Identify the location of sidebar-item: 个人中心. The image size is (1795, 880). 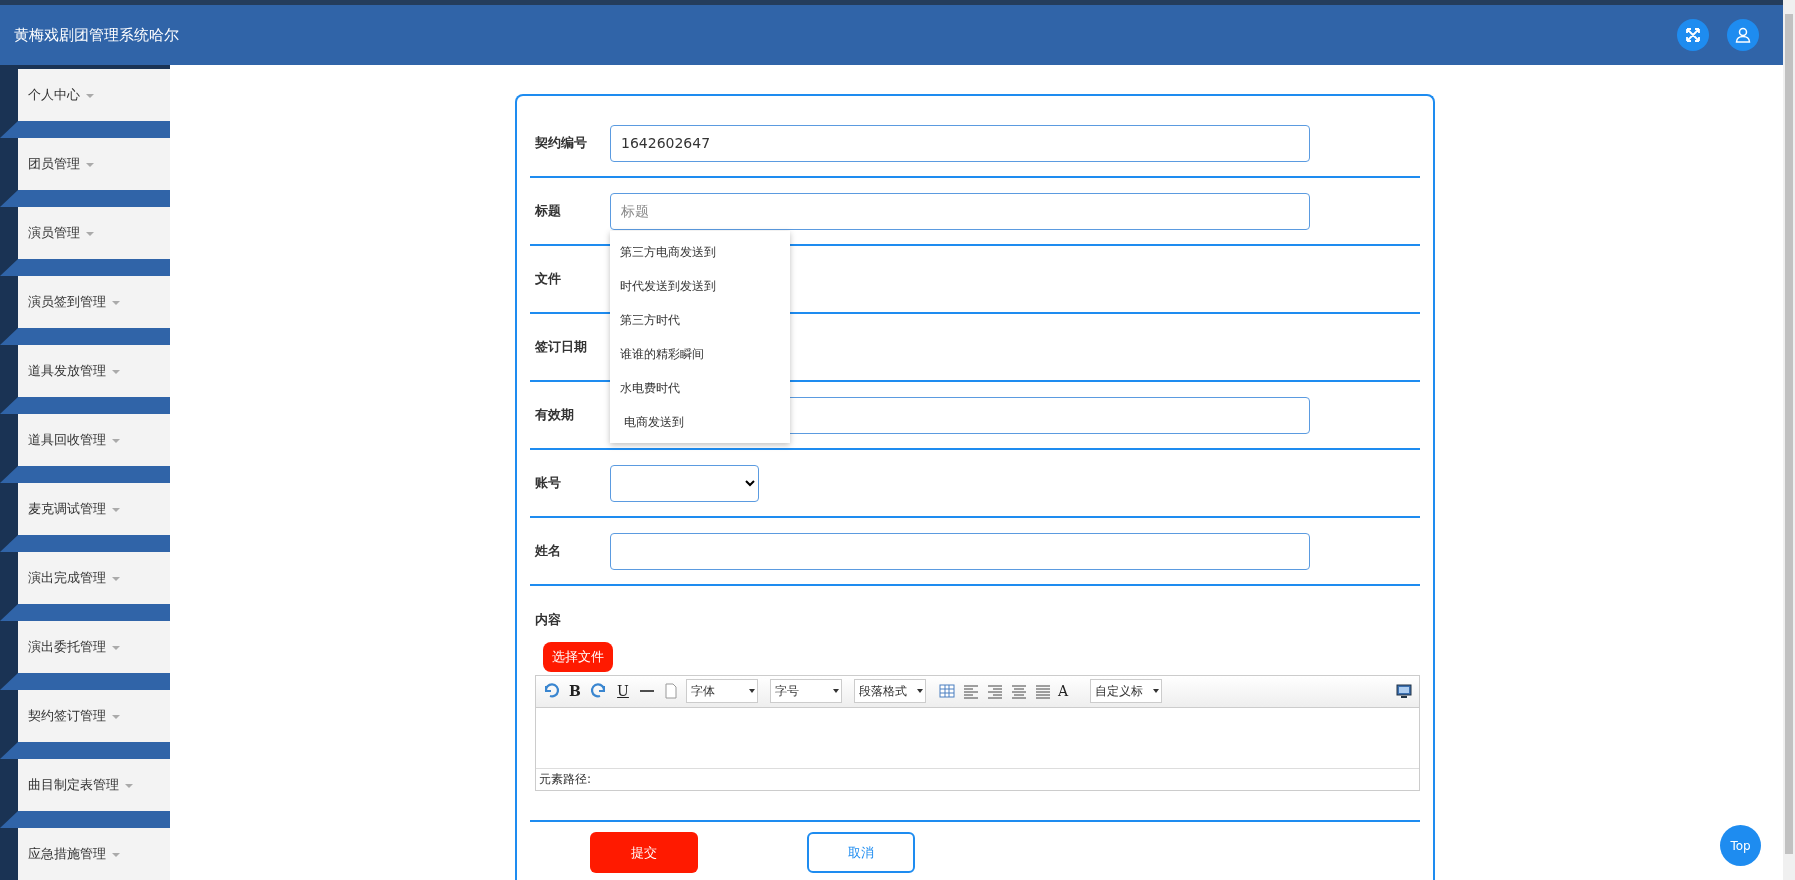
(94, 95).